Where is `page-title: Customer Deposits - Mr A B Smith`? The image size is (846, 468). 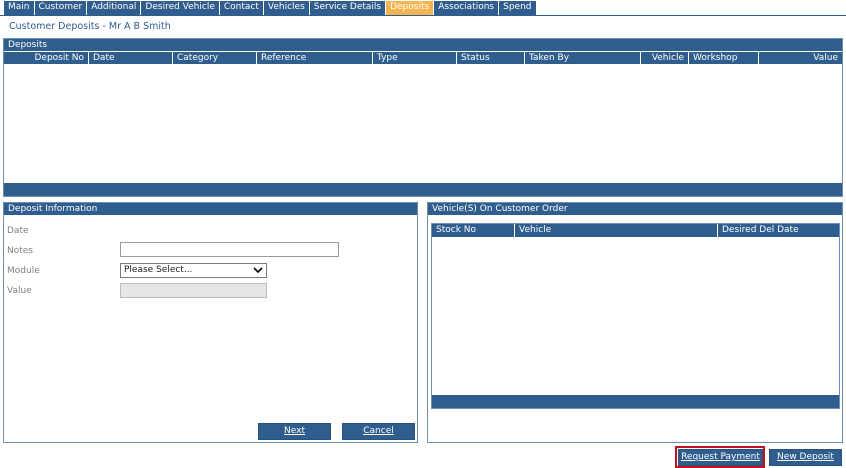 page-title: Customer Deposits - Mr A B Smith is located at coordinates (90, 26).